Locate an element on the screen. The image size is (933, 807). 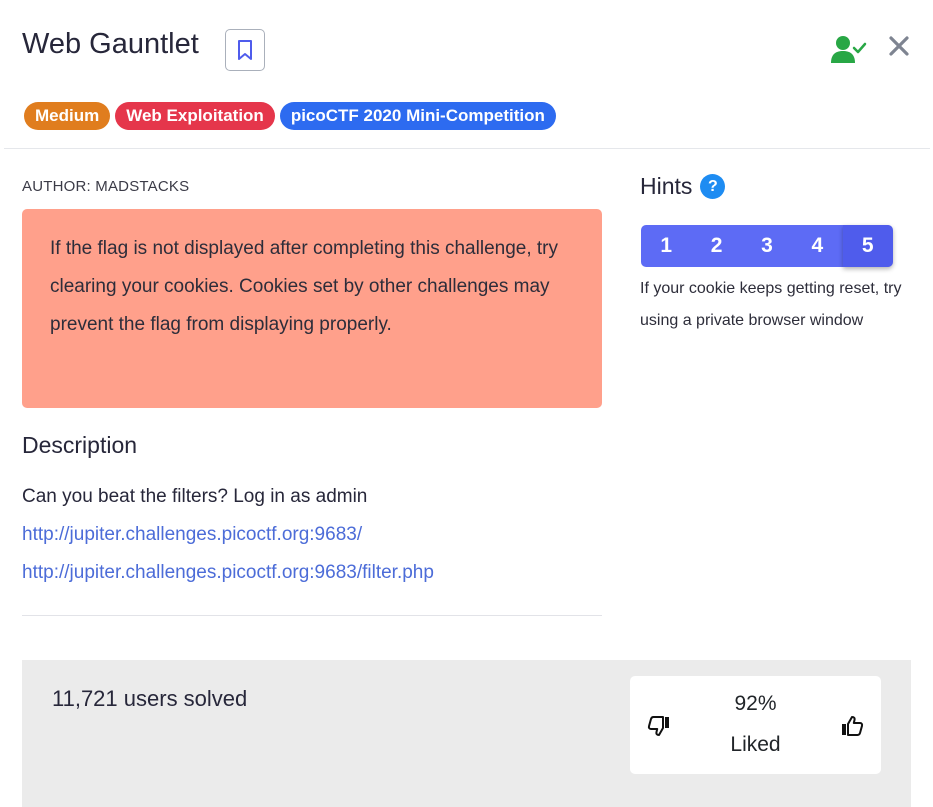
help-icon: ? is located at coordinates (713, 186).